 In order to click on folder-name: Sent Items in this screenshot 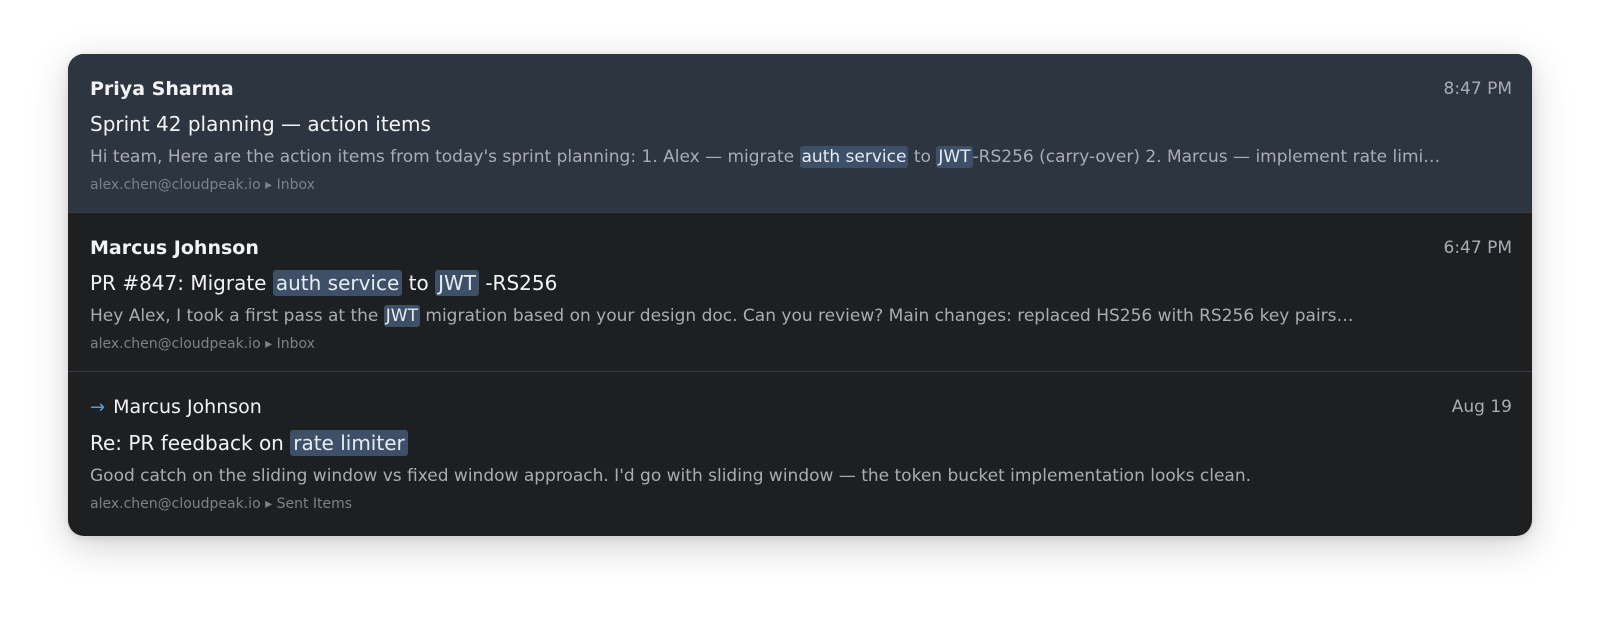, I will do `click(314, 504)`.